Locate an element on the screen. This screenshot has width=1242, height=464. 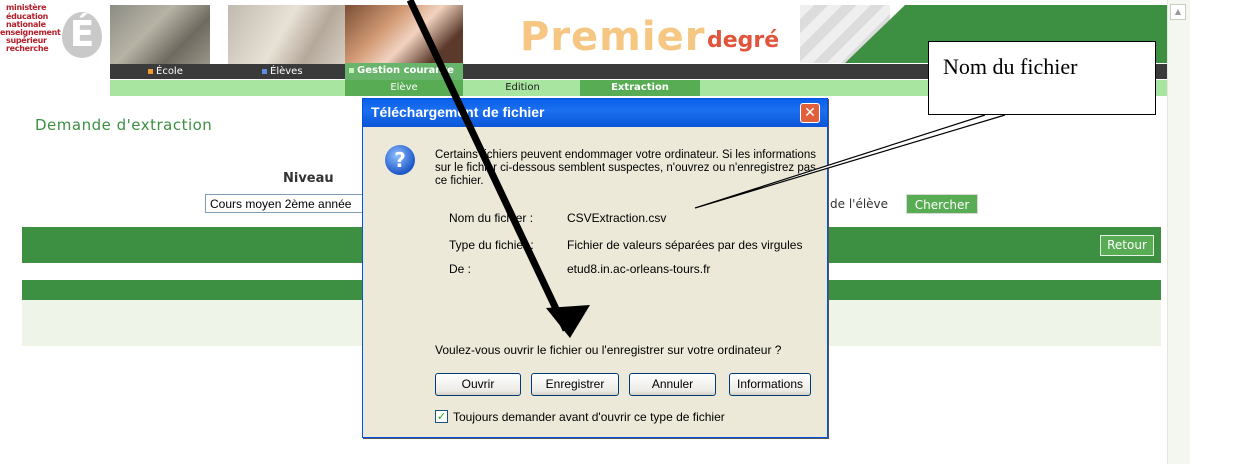
arrow-head-icon is located at coordinates (568, 321).